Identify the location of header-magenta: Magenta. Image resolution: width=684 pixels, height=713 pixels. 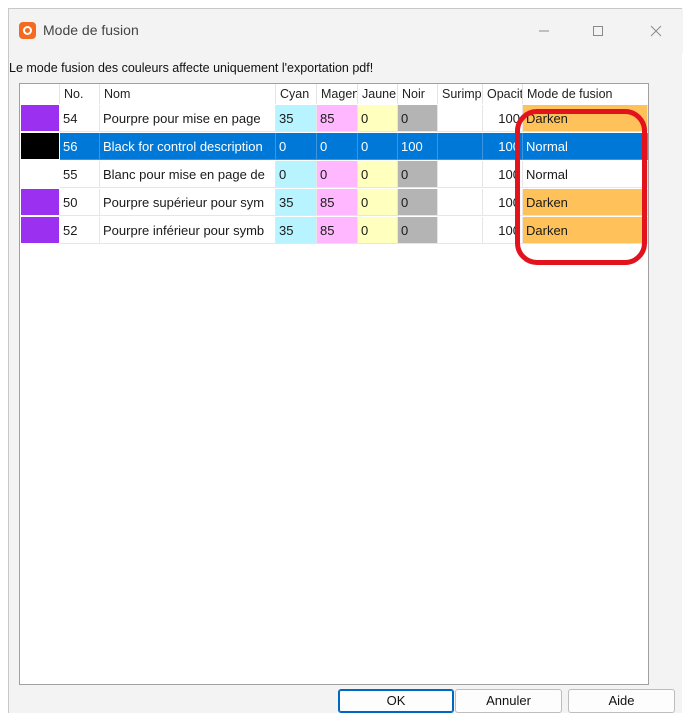
(337, 94).